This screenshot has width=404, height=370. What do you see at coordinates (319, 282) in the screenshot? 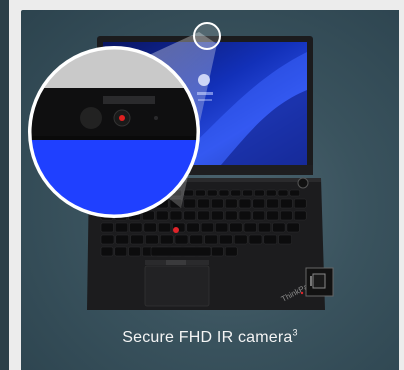
I see `side-port-inset` at bounding box center [319, 282].